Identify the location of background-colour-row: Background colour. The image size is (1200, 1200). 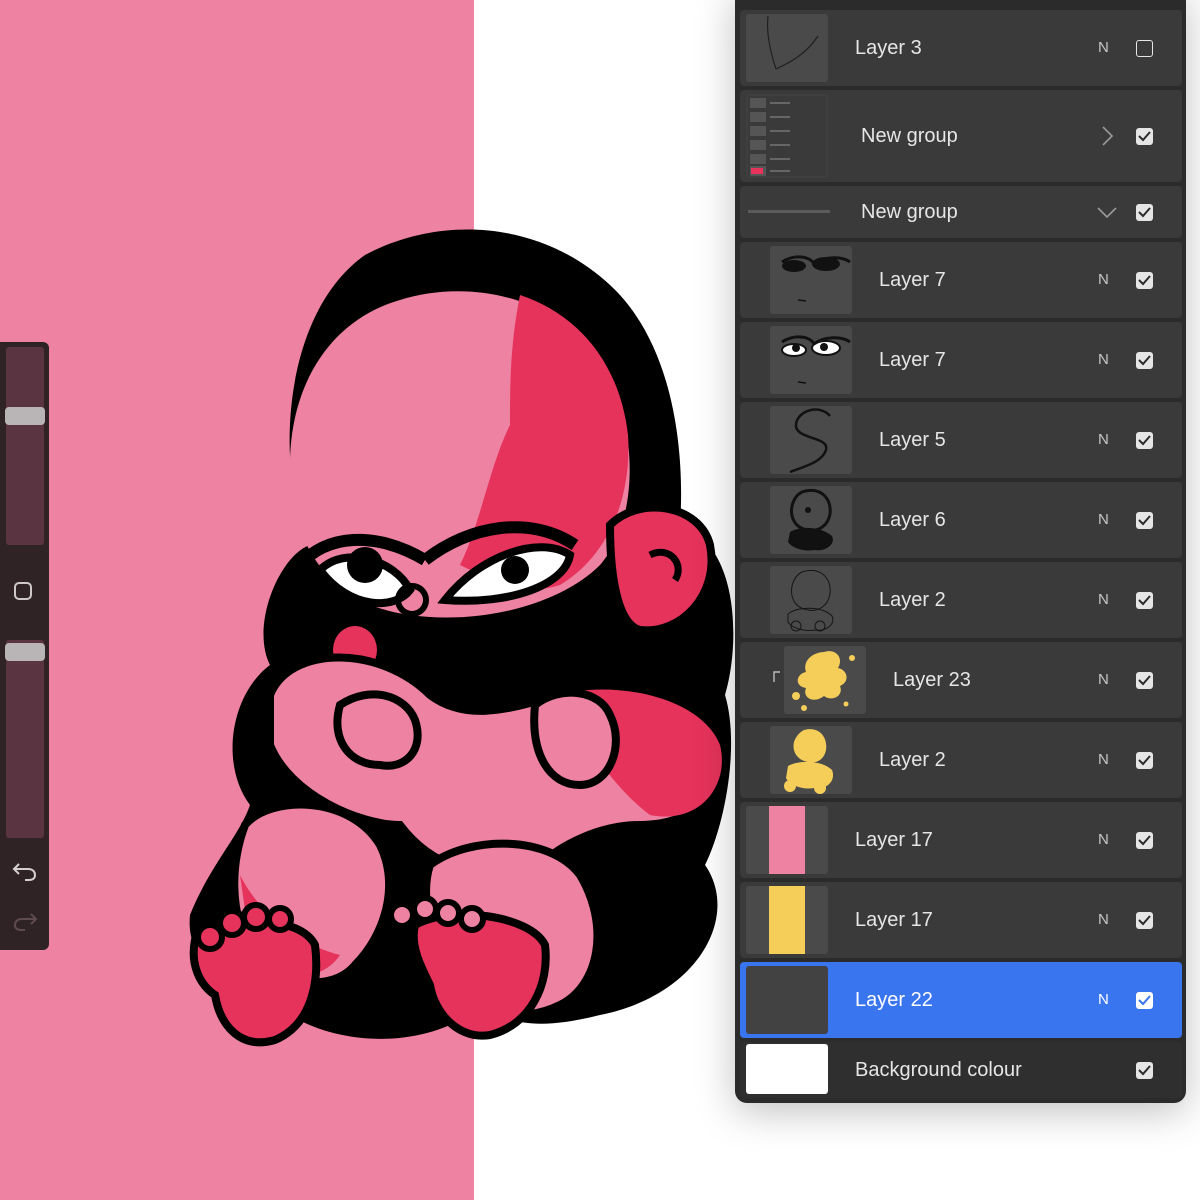
(961, 1070).